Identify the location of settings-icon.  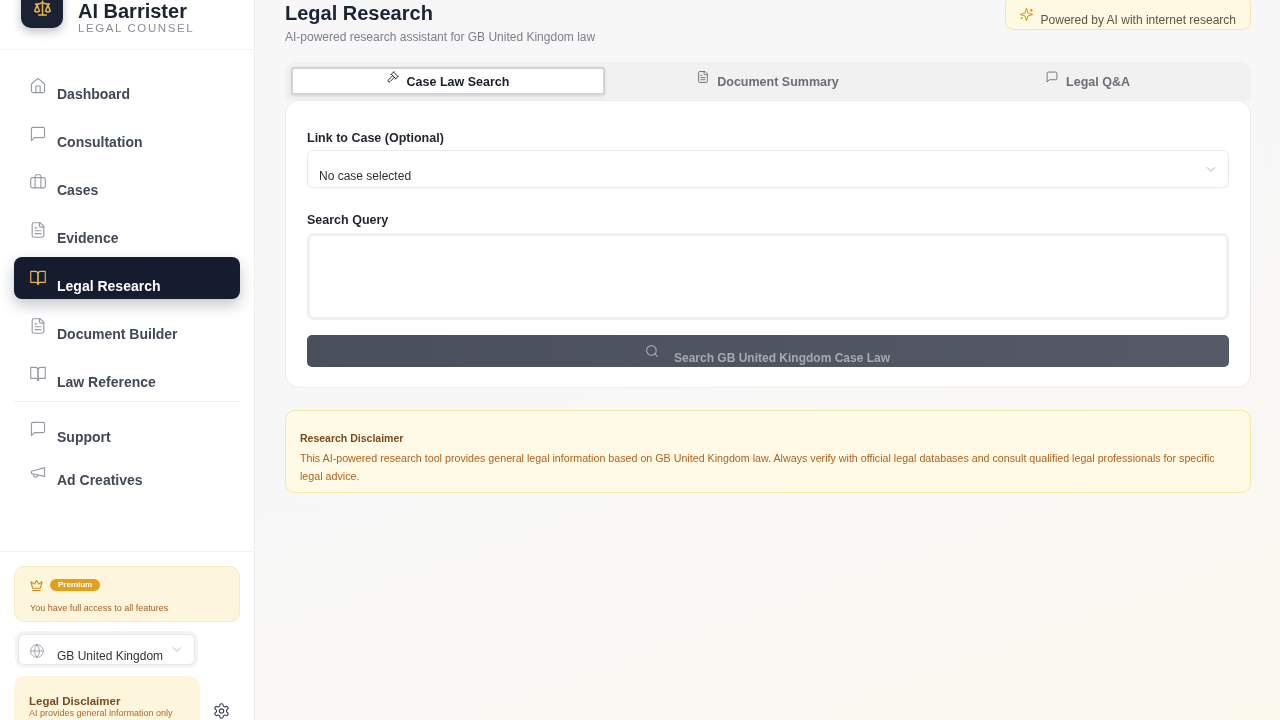
(221, 711).